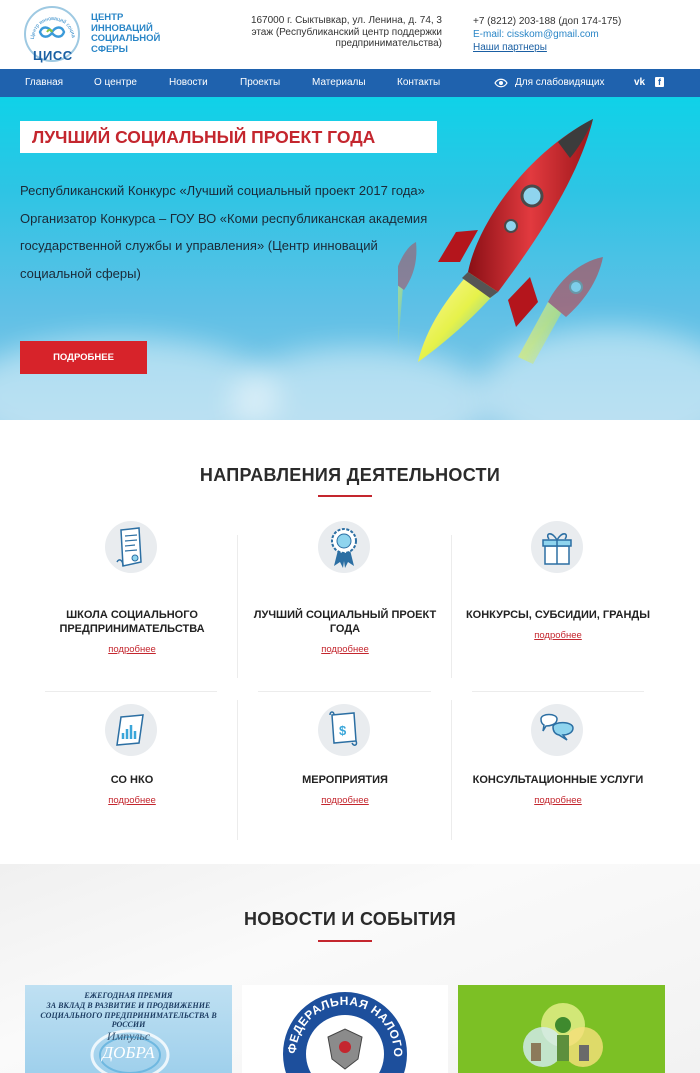  I want to click on tax-service-seal: ФЕДЕРАЛЬНАЯ НАЛОГОВАЯ СЛУЖБА, so click(343, 1031).